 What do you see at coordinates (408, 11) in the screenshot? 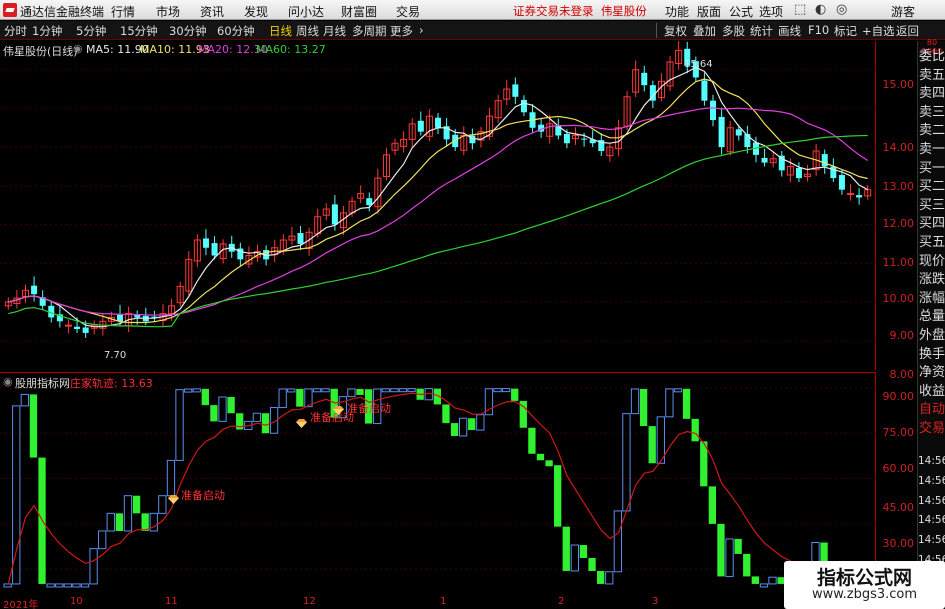
I see `menu-trade: 交易` at bounding box center [408, 11].